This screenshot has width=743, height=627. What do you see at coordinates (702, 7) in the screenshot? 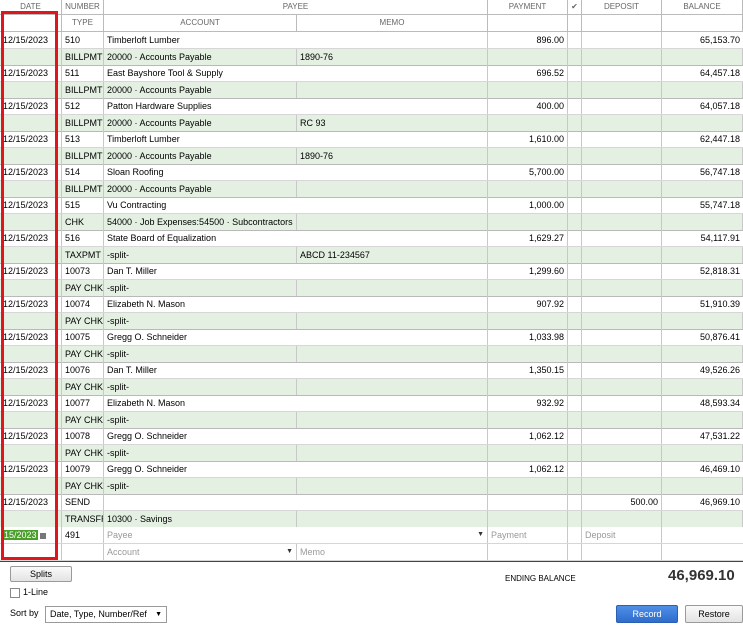
I see `col-header-balance: BALANCE` at bounding box center [702, 7].